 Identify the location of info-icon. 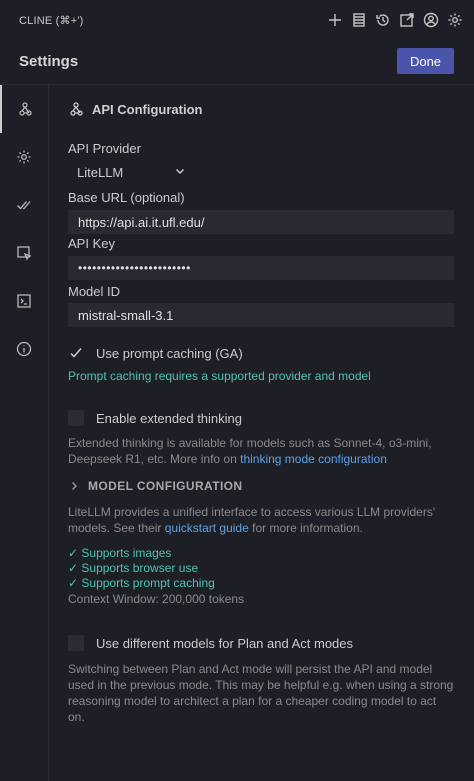
(24, 349).